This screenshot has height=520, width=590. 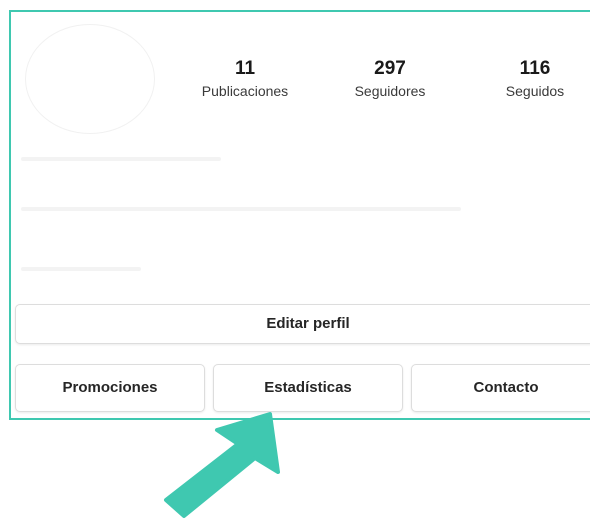 I want to click on promotions-label: Promociones, so click(x=110, y=387).